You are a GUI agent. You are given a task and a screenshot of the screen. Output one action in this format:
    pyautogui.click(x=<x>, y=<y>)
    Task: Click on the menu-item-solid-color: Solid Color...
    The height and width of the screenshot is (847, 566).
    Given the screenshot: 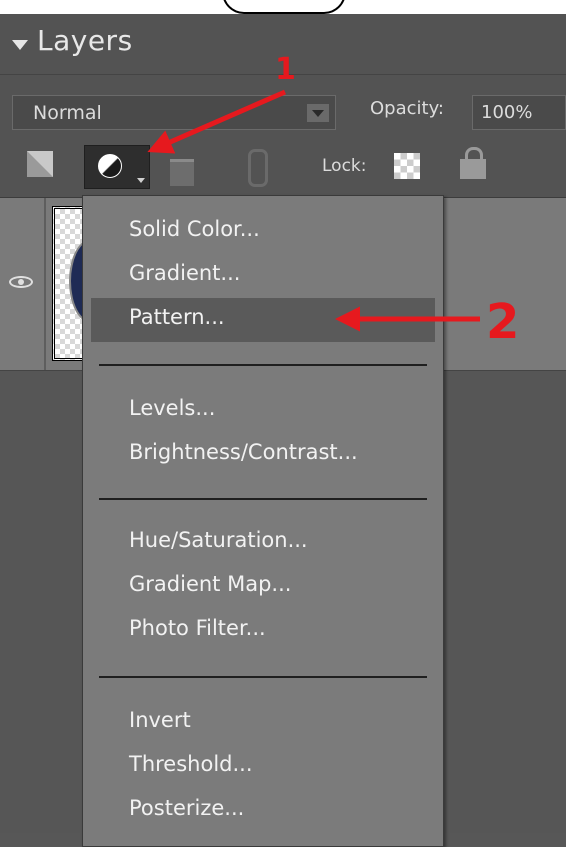 What is the action you would take?
    pyautogui.click(x=263, y=232)
    